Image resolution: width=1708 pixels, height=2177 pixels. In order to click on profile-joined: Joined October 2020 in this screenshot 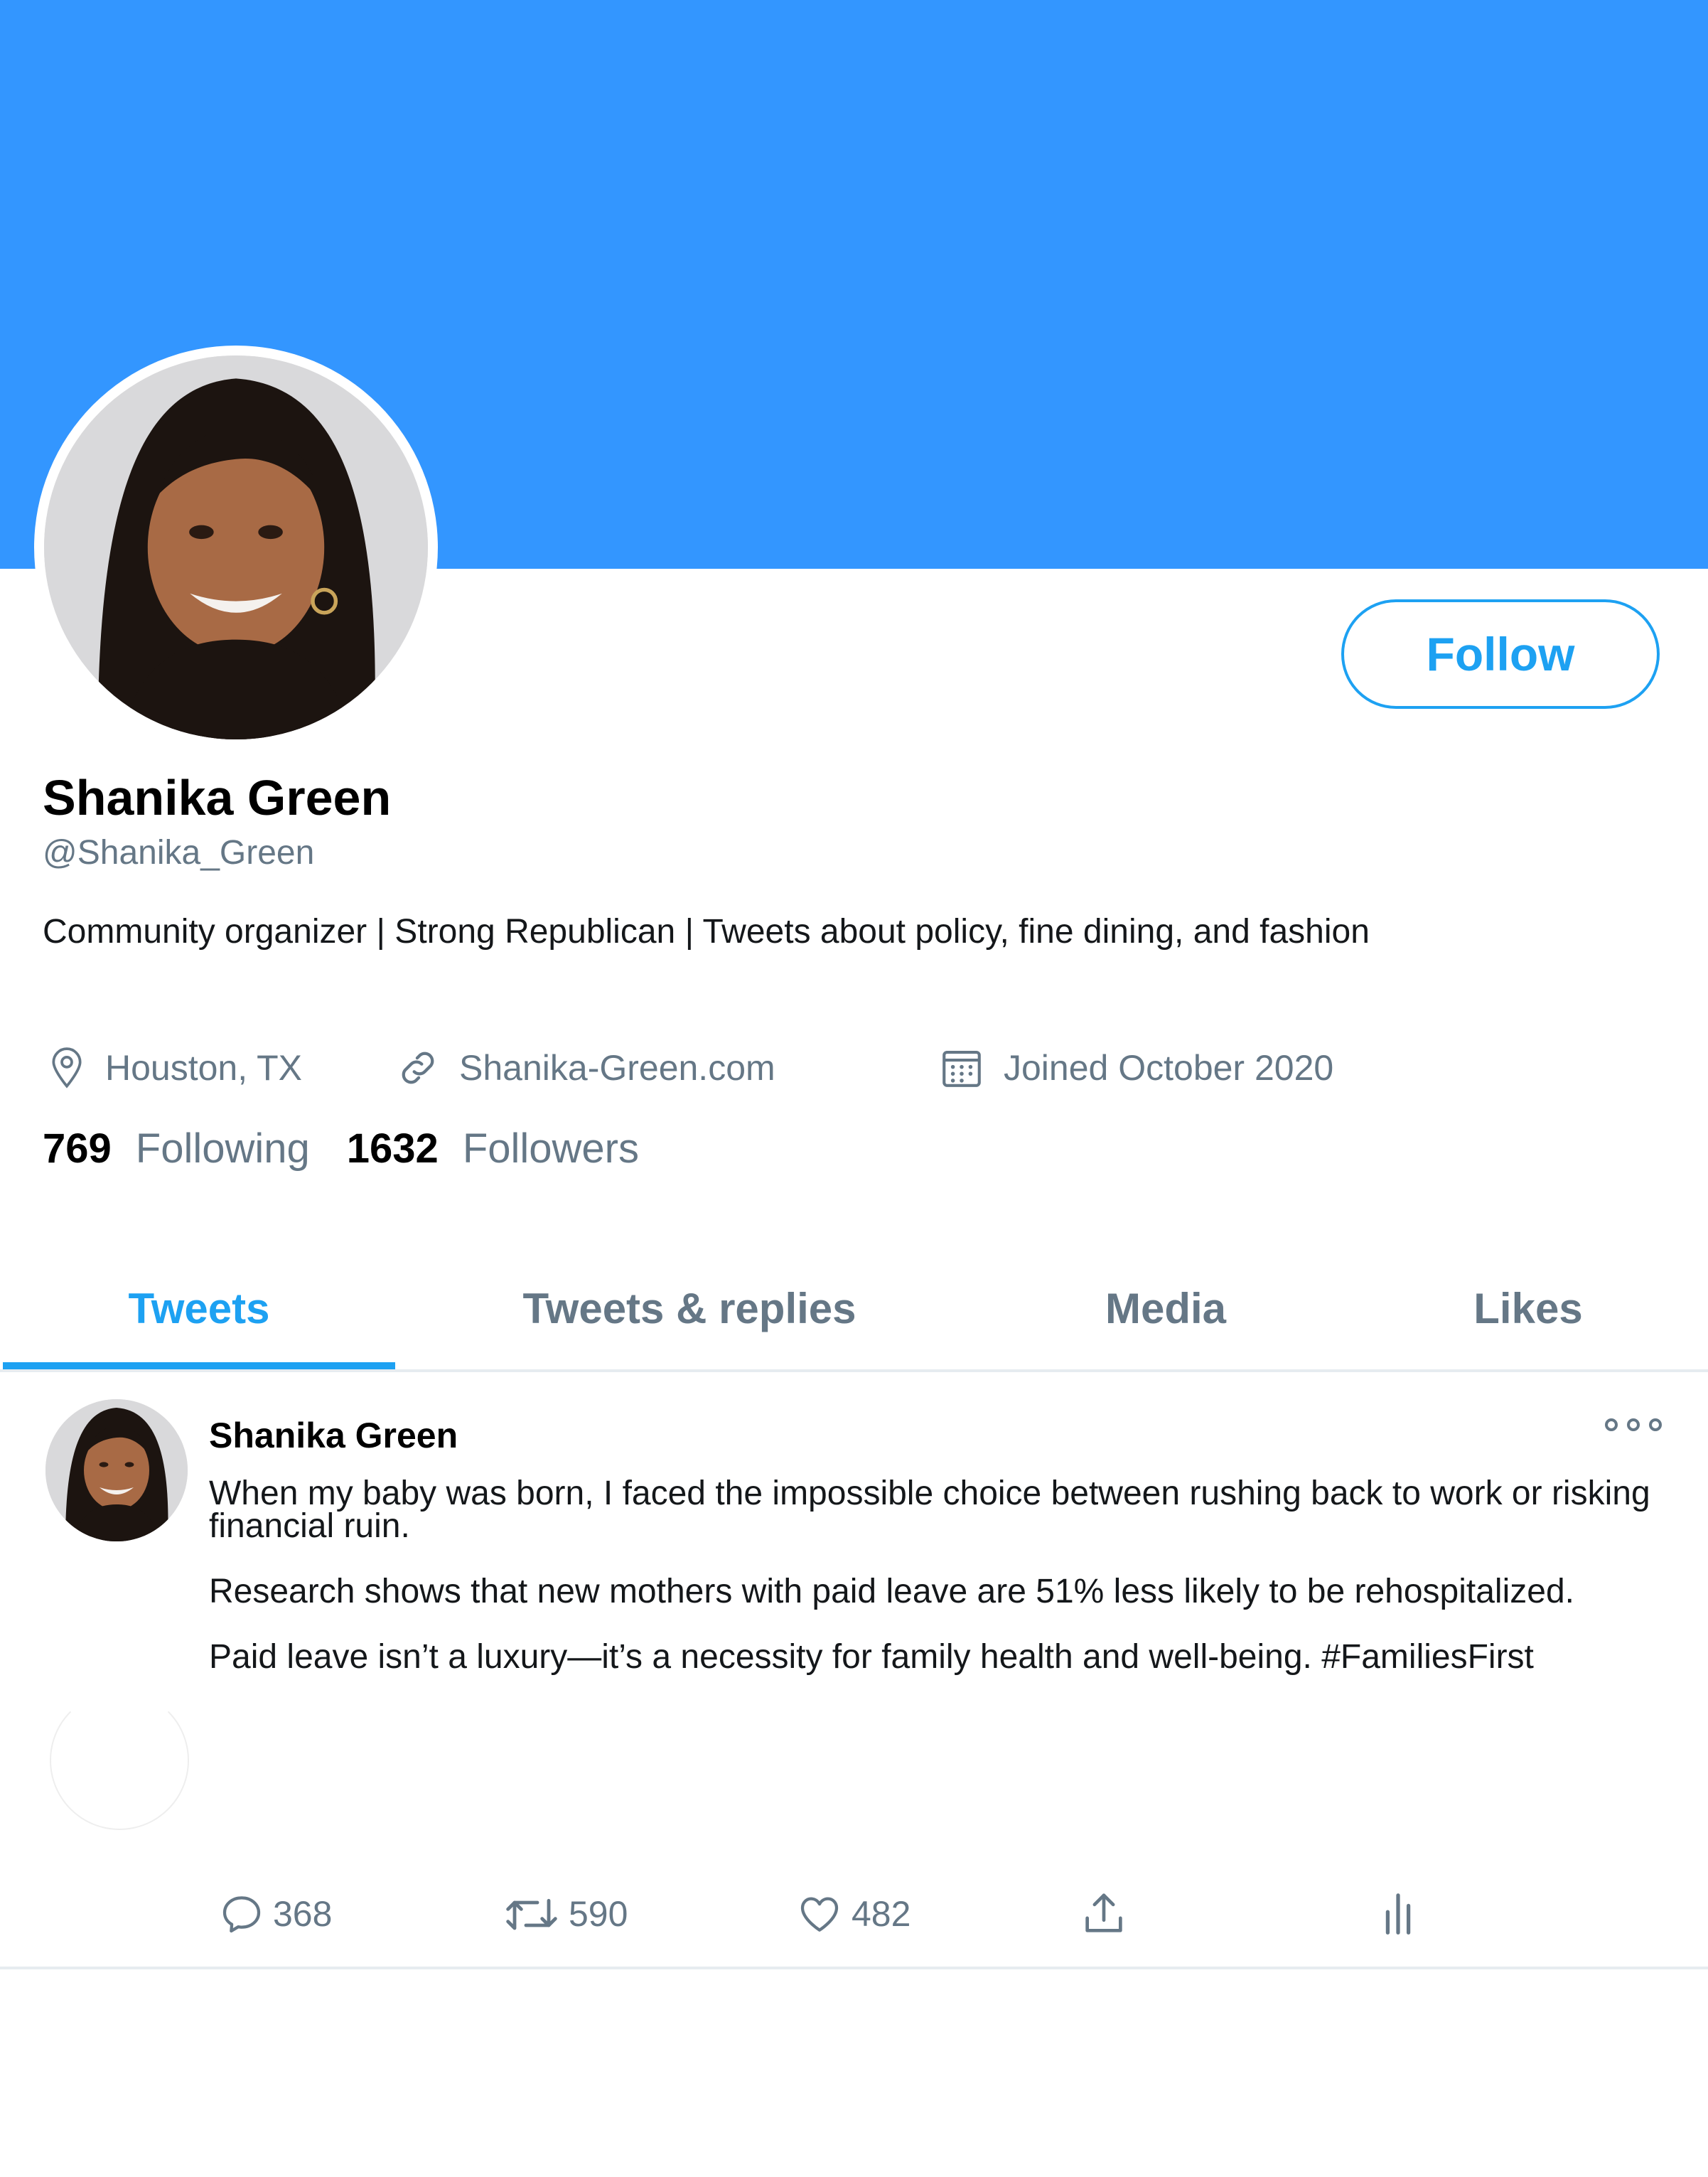, I will do `click(1135, 1067)`.